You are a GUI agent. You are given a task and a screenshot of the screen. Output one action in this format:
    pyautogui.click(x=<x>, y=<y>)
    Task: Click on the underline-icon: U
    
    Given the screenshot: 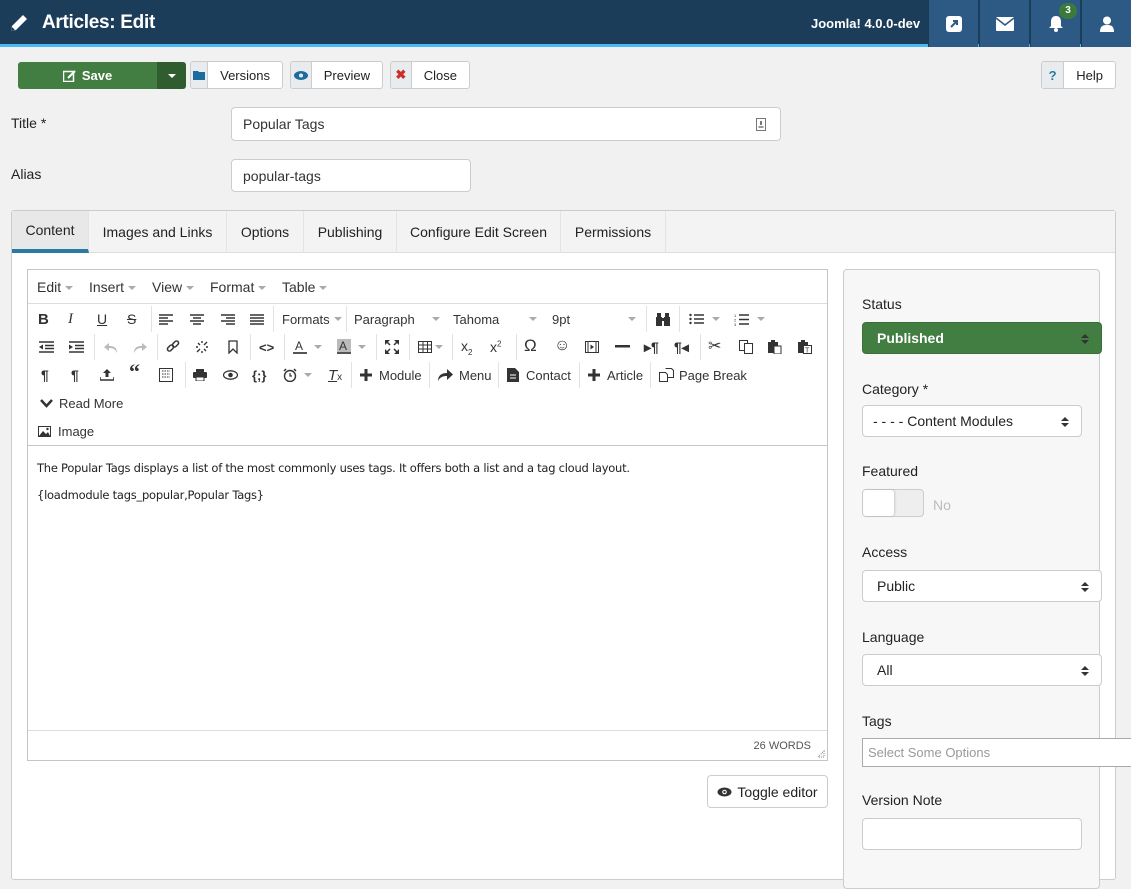 What is the action you would take?
    pyautogui.click(x=102, y=319)
    